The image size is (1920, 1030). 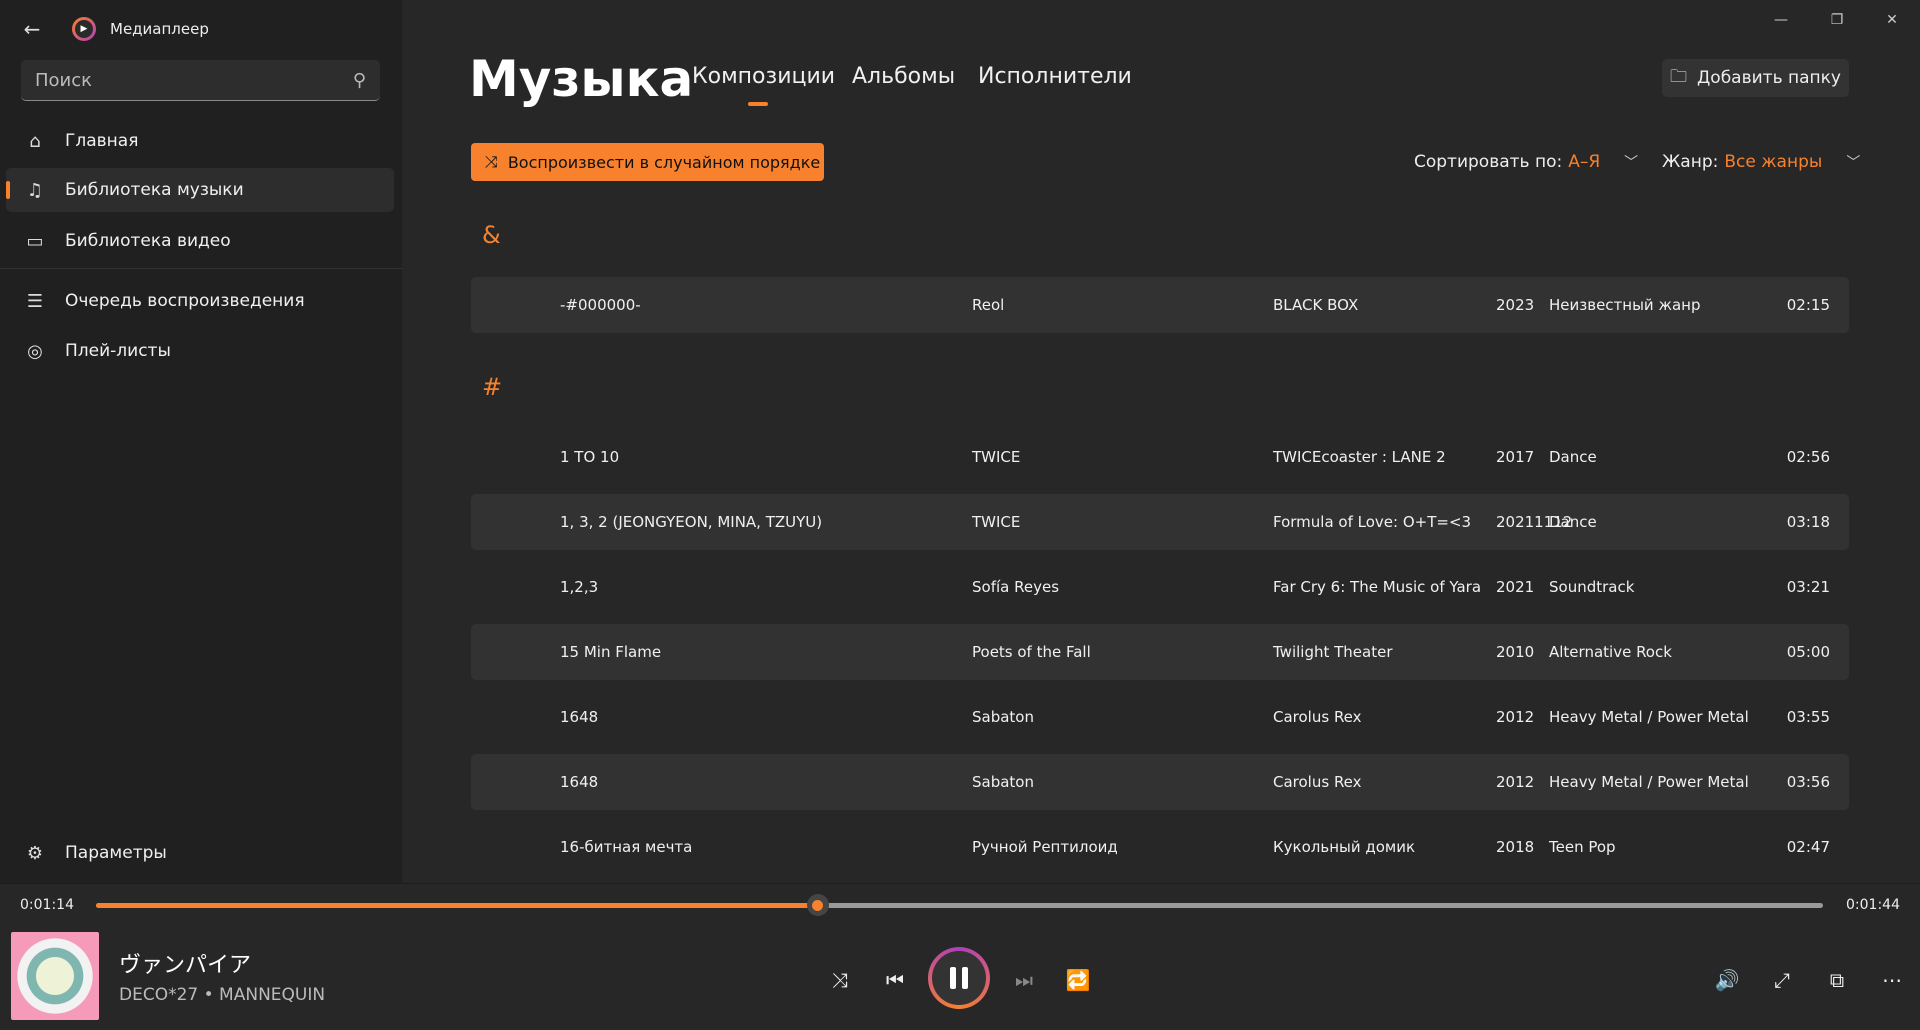 I want to click on more-options-icon: ⋯, so click(x=1892, y=980).